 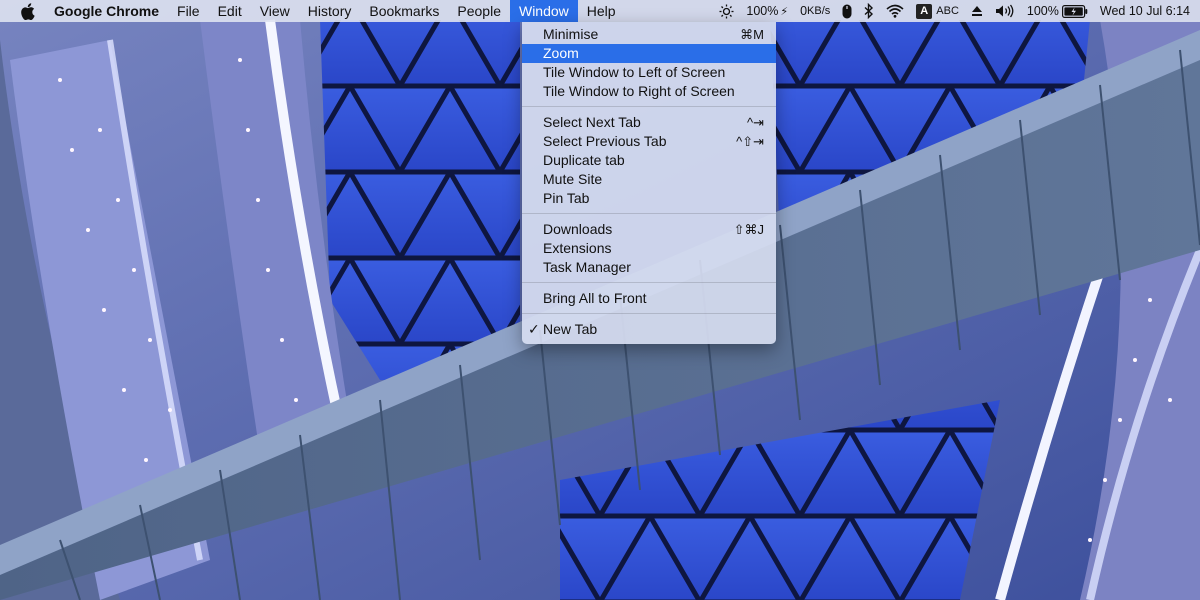 I want to click on menu-item-label: Tile Window to Right of Screen, so click(x=639, y=91).